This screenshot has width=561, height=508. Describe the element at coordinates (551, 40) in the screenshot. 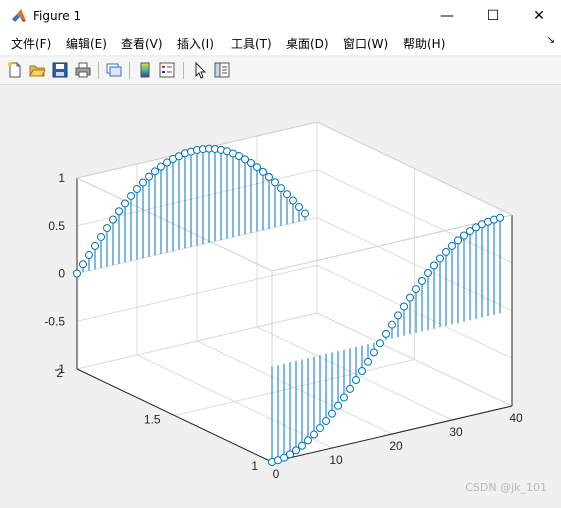

I see `menubar-overflow-icon: ↘` at that location.